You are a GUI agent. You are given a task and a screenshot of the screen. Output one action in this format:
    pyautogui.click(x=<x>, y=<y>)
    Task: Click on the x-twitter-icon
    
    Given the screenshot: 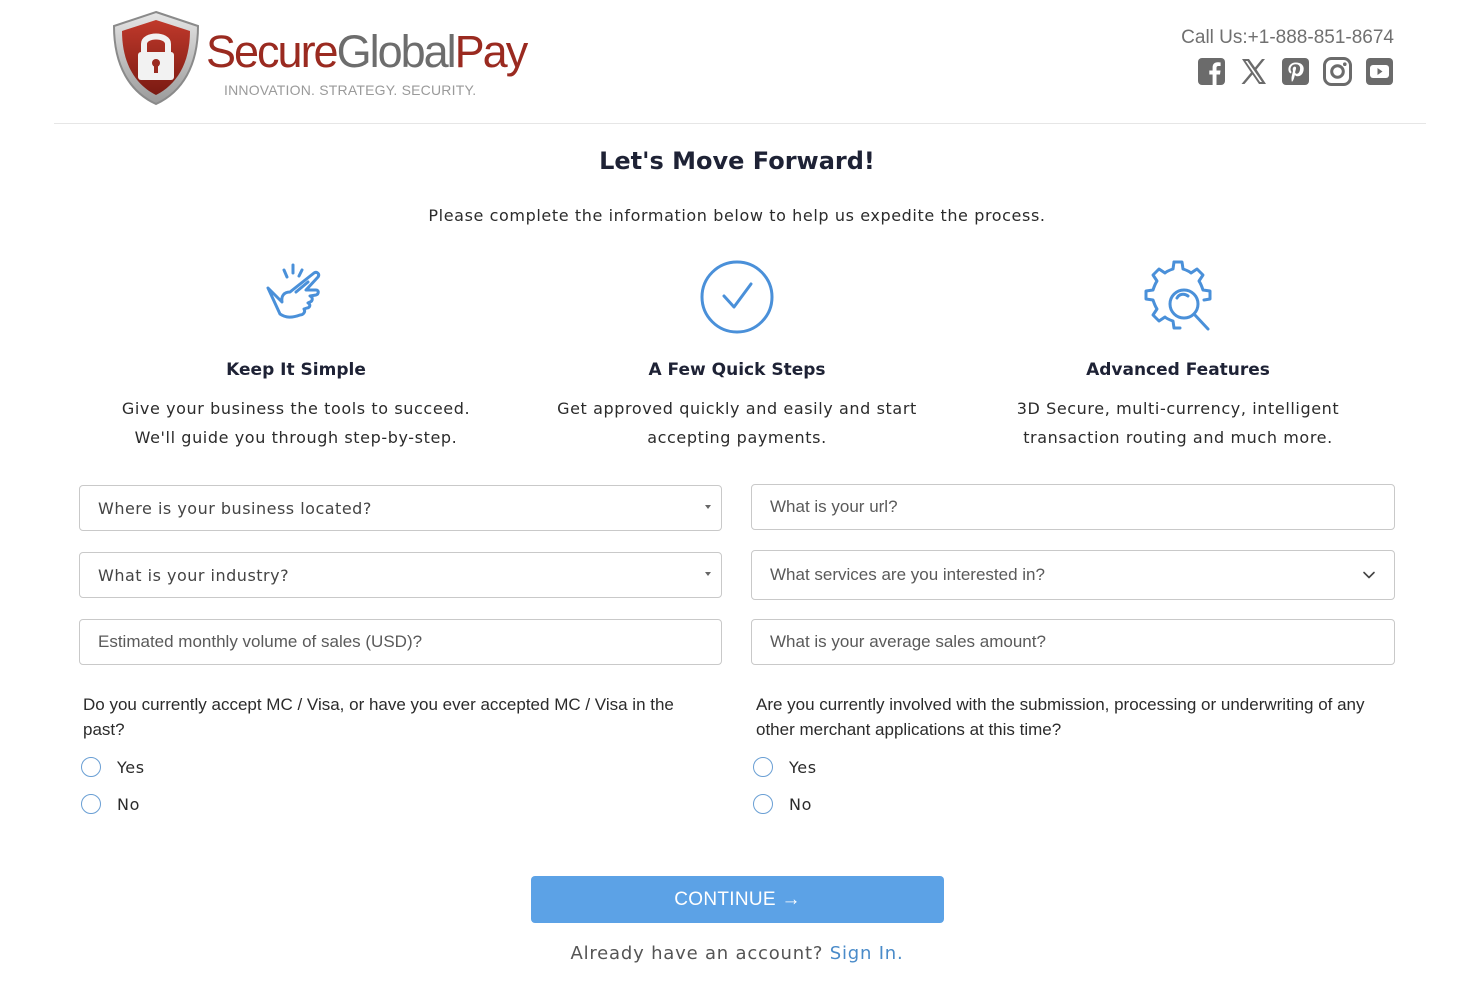 What is the action you would take?
    pyautogui.click(x=1253, y=71)
    